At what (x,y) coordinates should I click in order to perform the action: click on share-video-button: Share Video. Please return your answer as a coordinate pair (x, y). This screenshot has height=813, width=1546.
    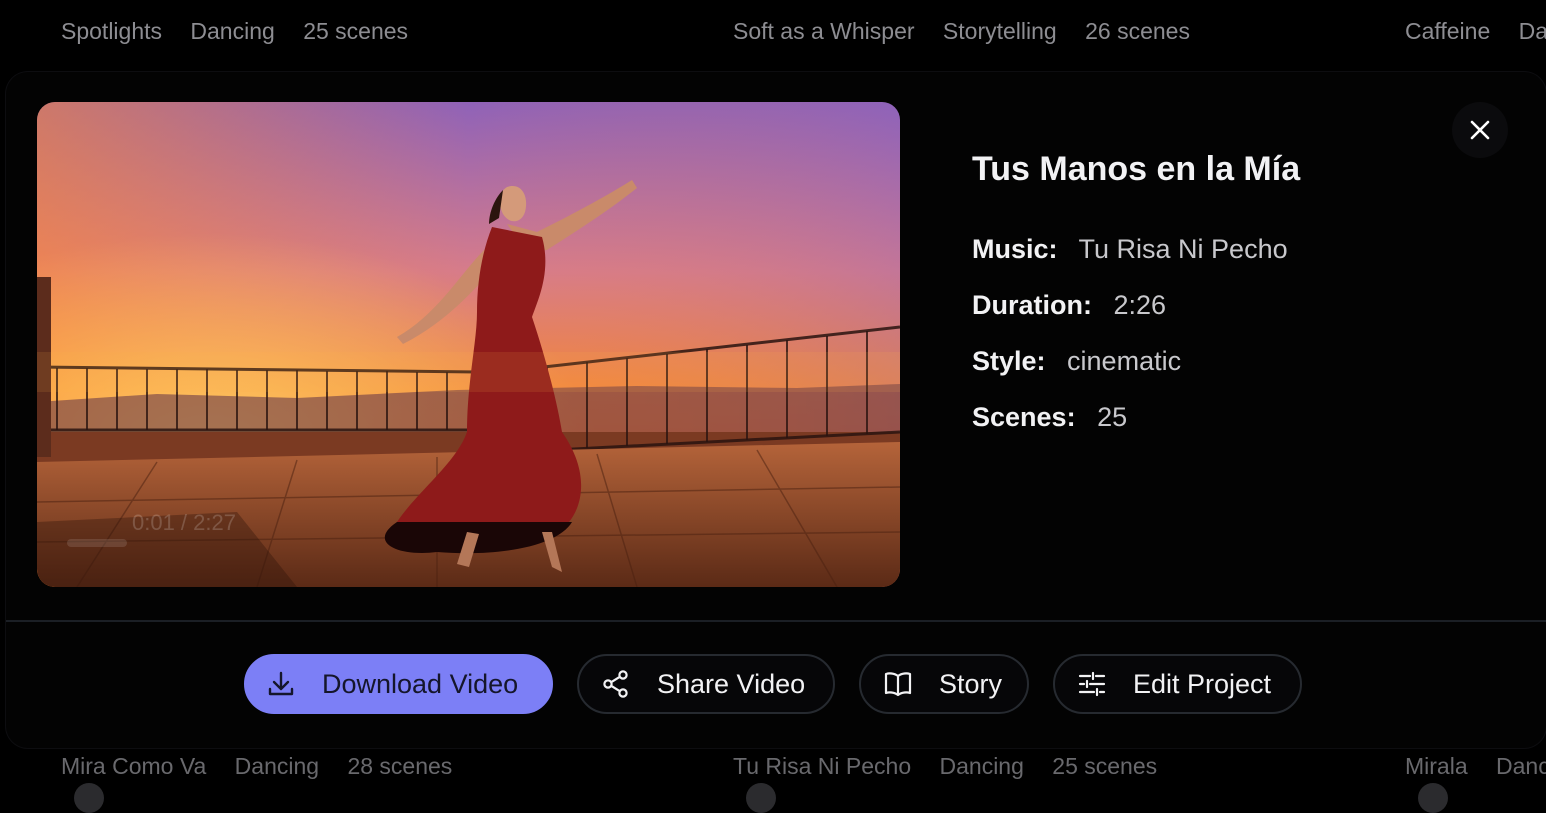
    Looking at the image, I should click on (706, 684).